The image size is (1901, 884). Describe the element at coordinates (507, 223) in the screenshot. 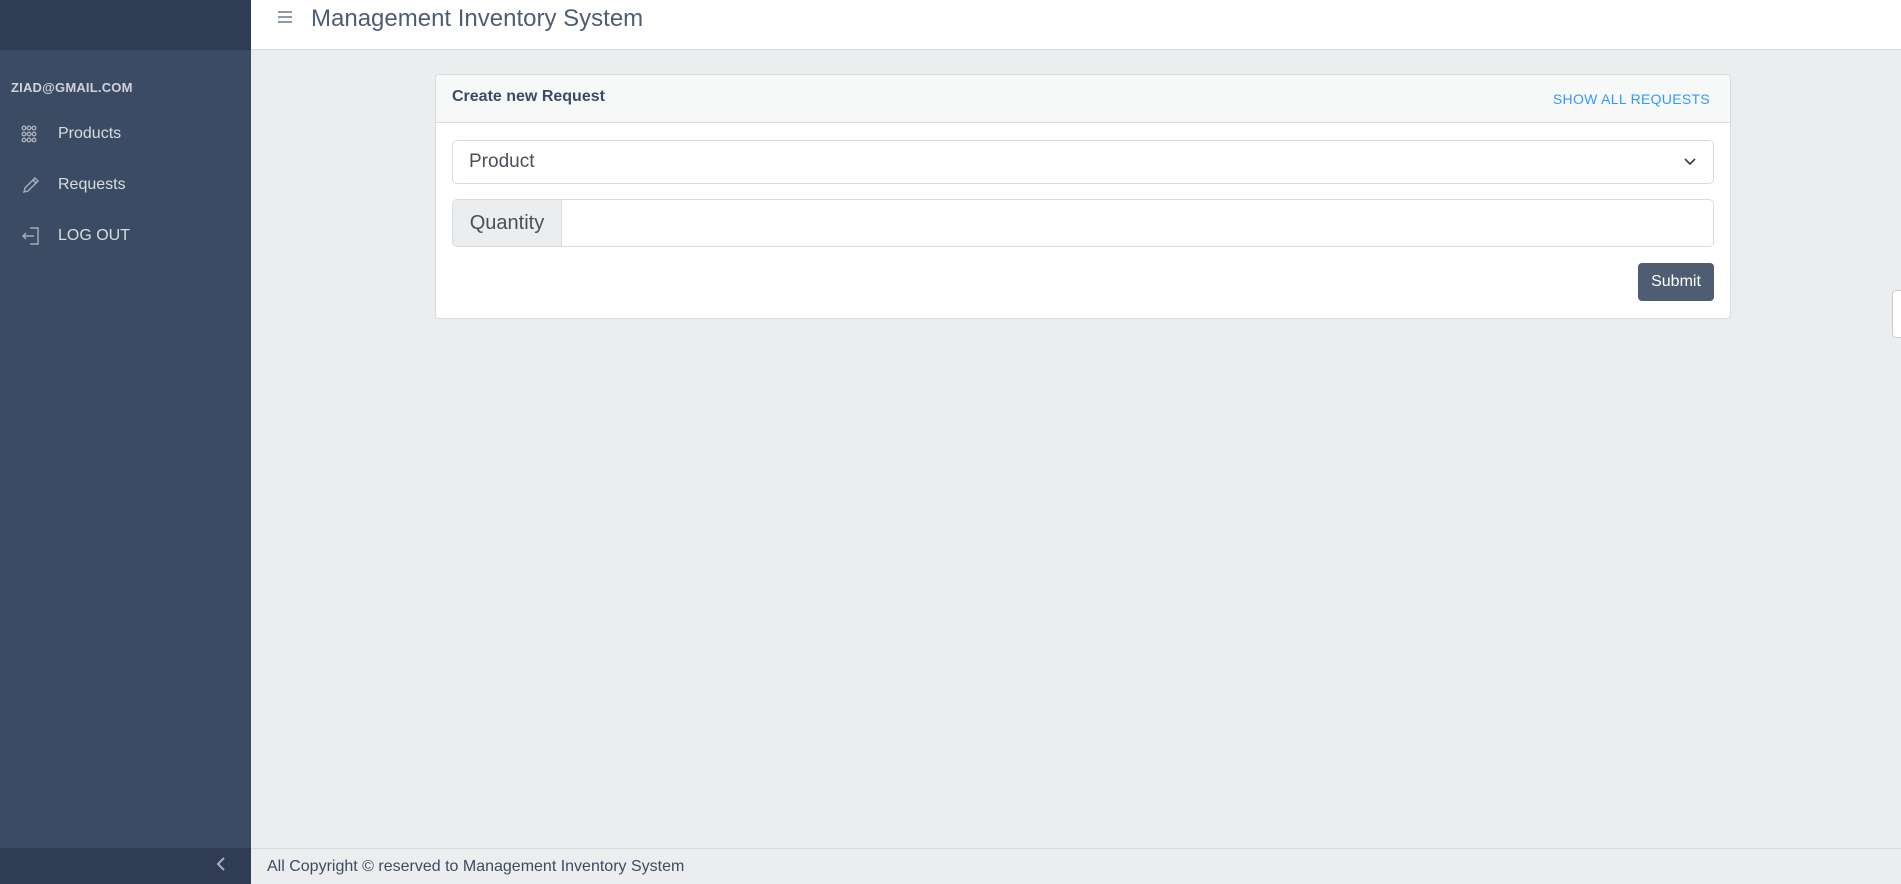

I see `quantity-label: Quantity` at that location.